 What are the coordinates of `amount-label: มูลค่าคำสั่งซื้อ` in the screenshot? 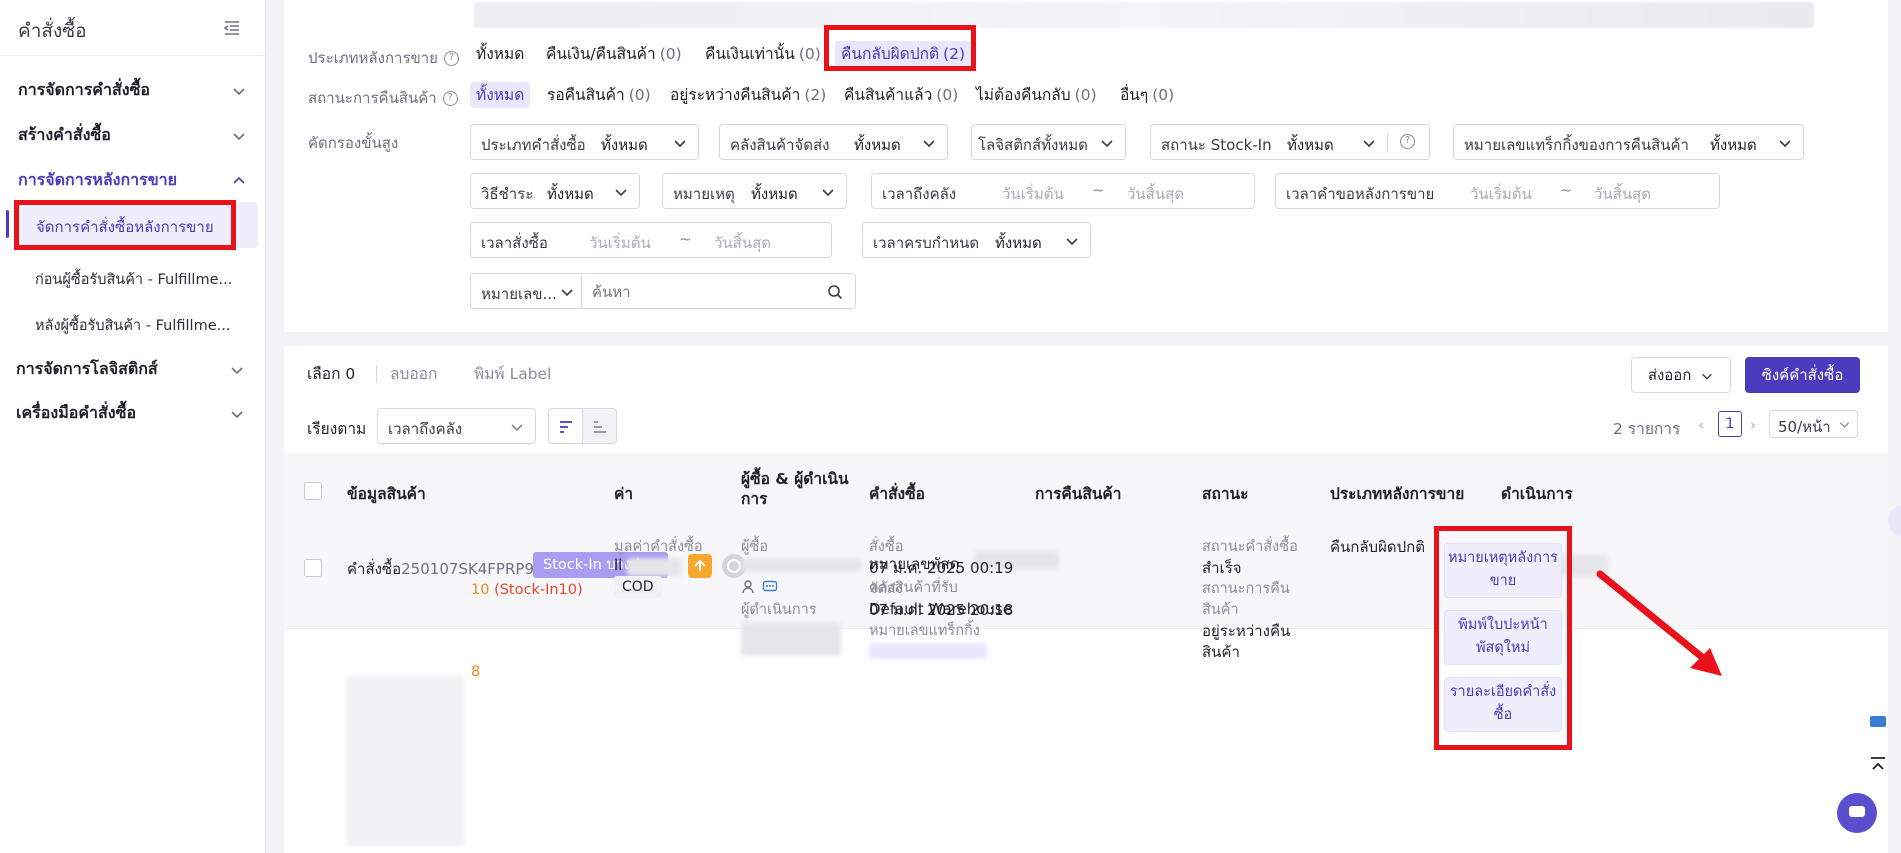 It's located at (658, 547).